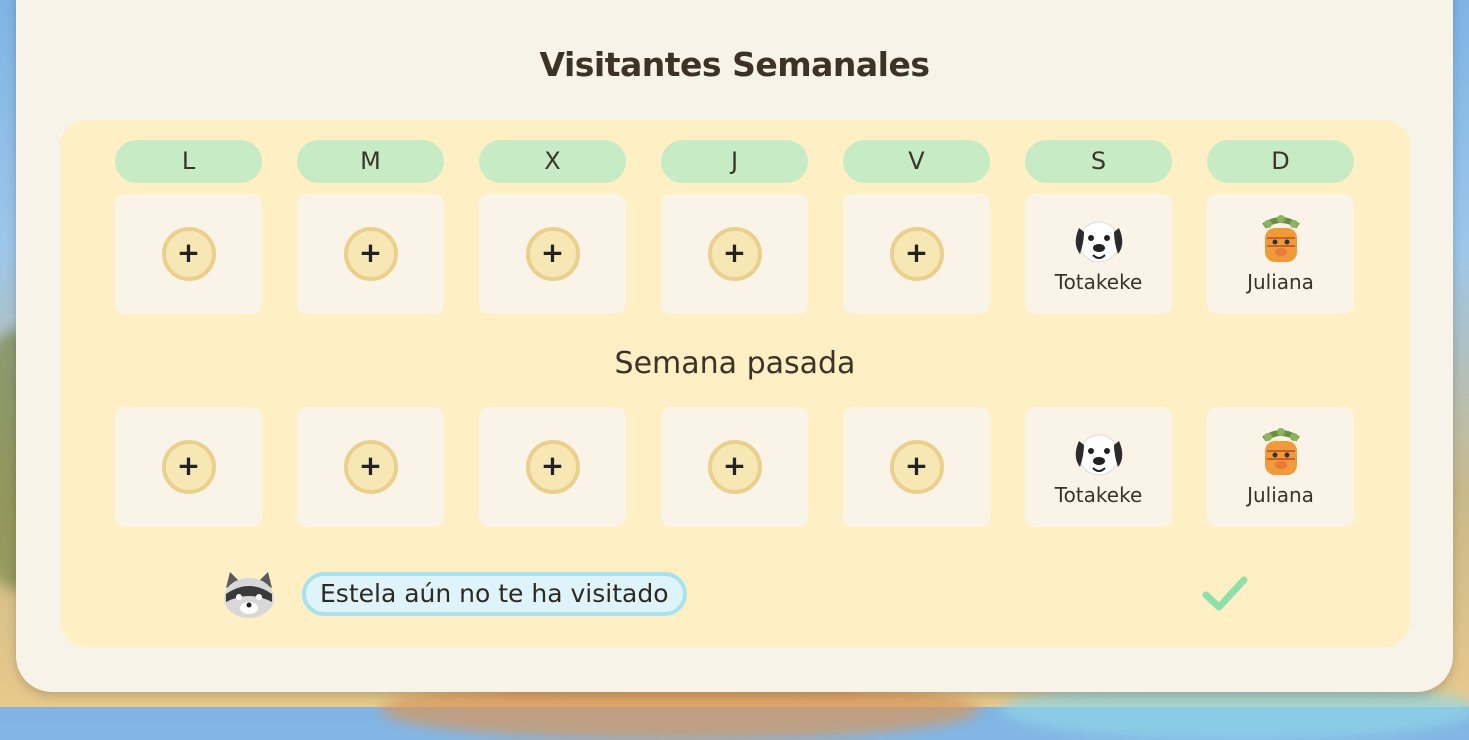  I want to click on last-week-title: Semana pasada, so click(735, 363).